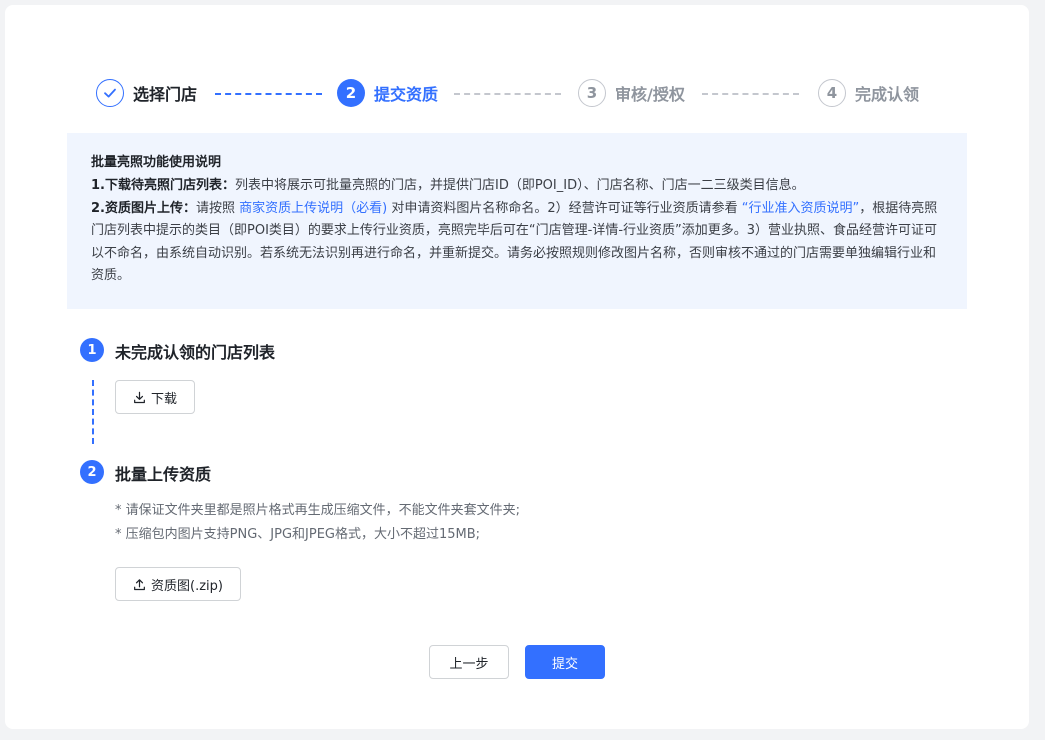 Image resolution: width=1045 pixels, height=740 pixels. What do you see at coordinates (110, 93) in the screenshot?
I see `check-icon` at bounding box center [110, 93].